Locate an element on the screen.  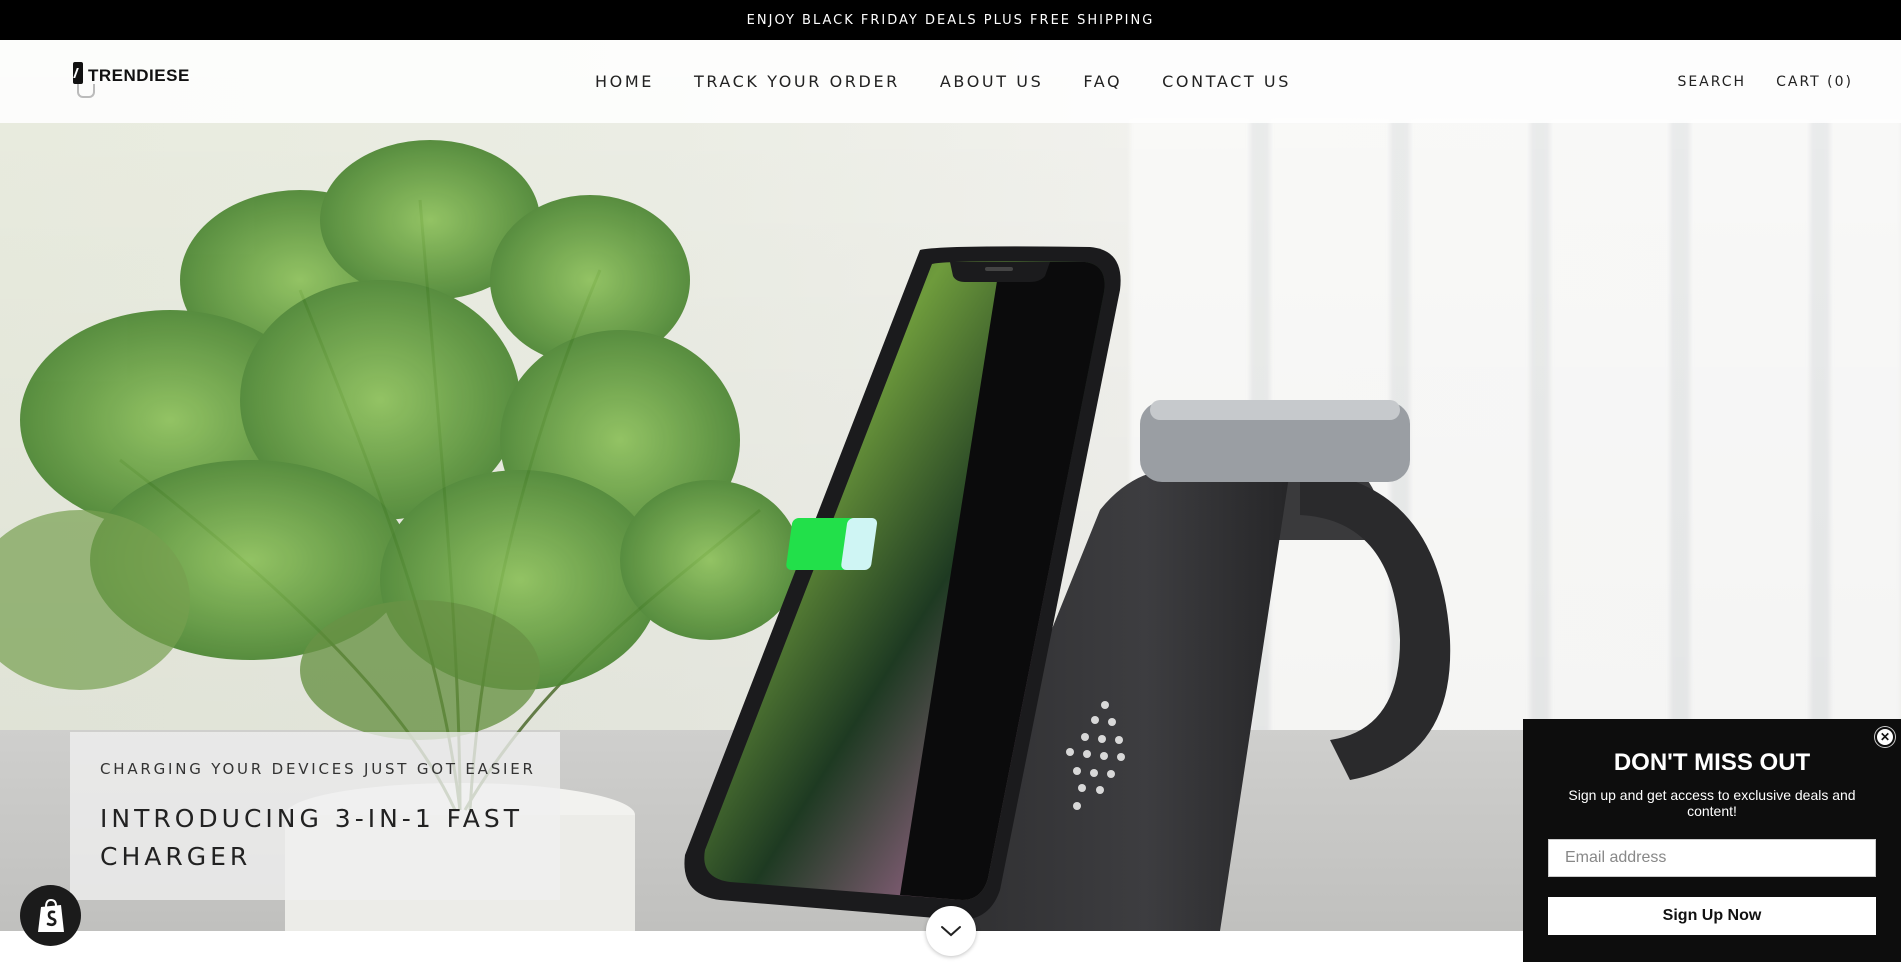
shopify-badge-button is located at coordinates (50, 915).